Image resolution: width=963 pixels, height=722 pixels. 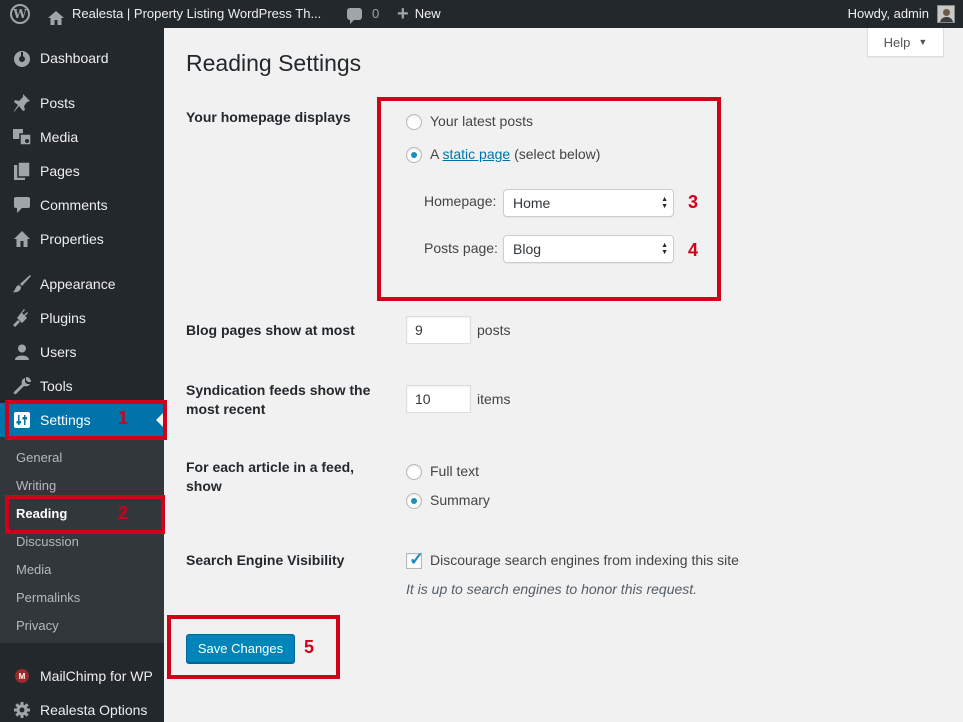 What do you see at coordinates (36, 486) in the screenshot?
I see `submenu-item-writing: Writing` at bounding box center [36, 486].